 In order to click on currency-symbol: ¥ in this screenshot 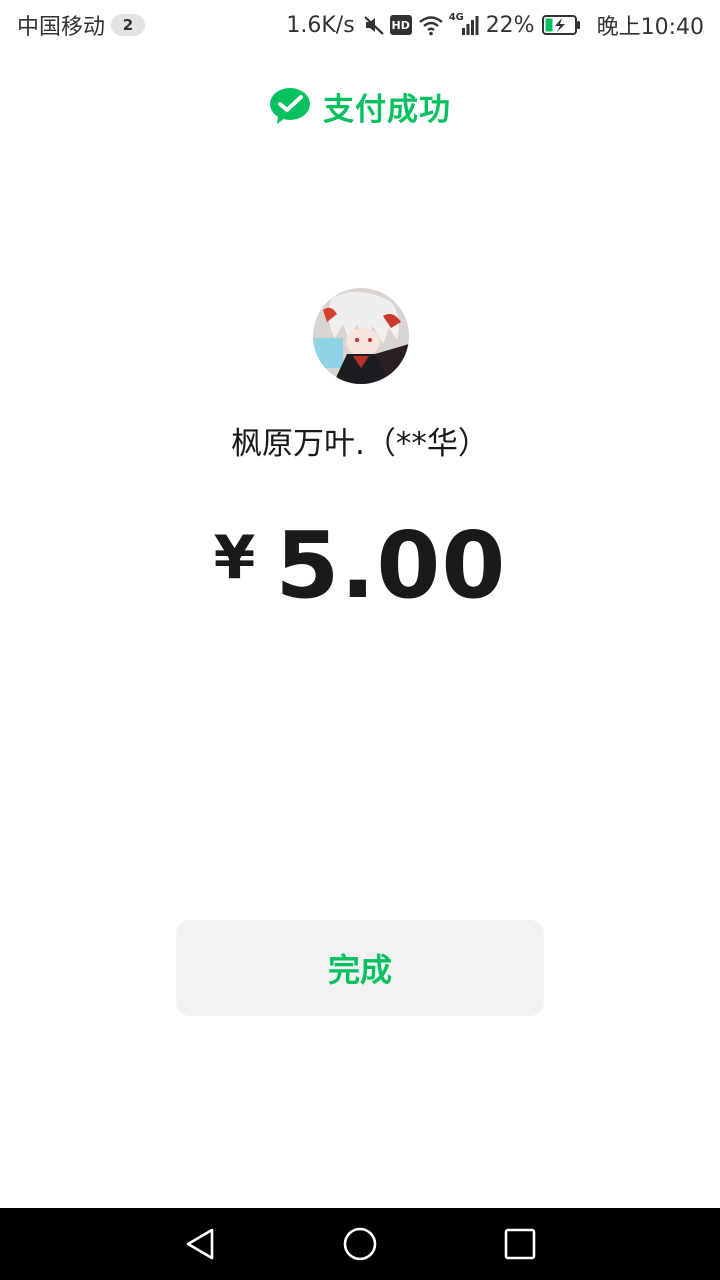, I will do `click(234, 558)`.